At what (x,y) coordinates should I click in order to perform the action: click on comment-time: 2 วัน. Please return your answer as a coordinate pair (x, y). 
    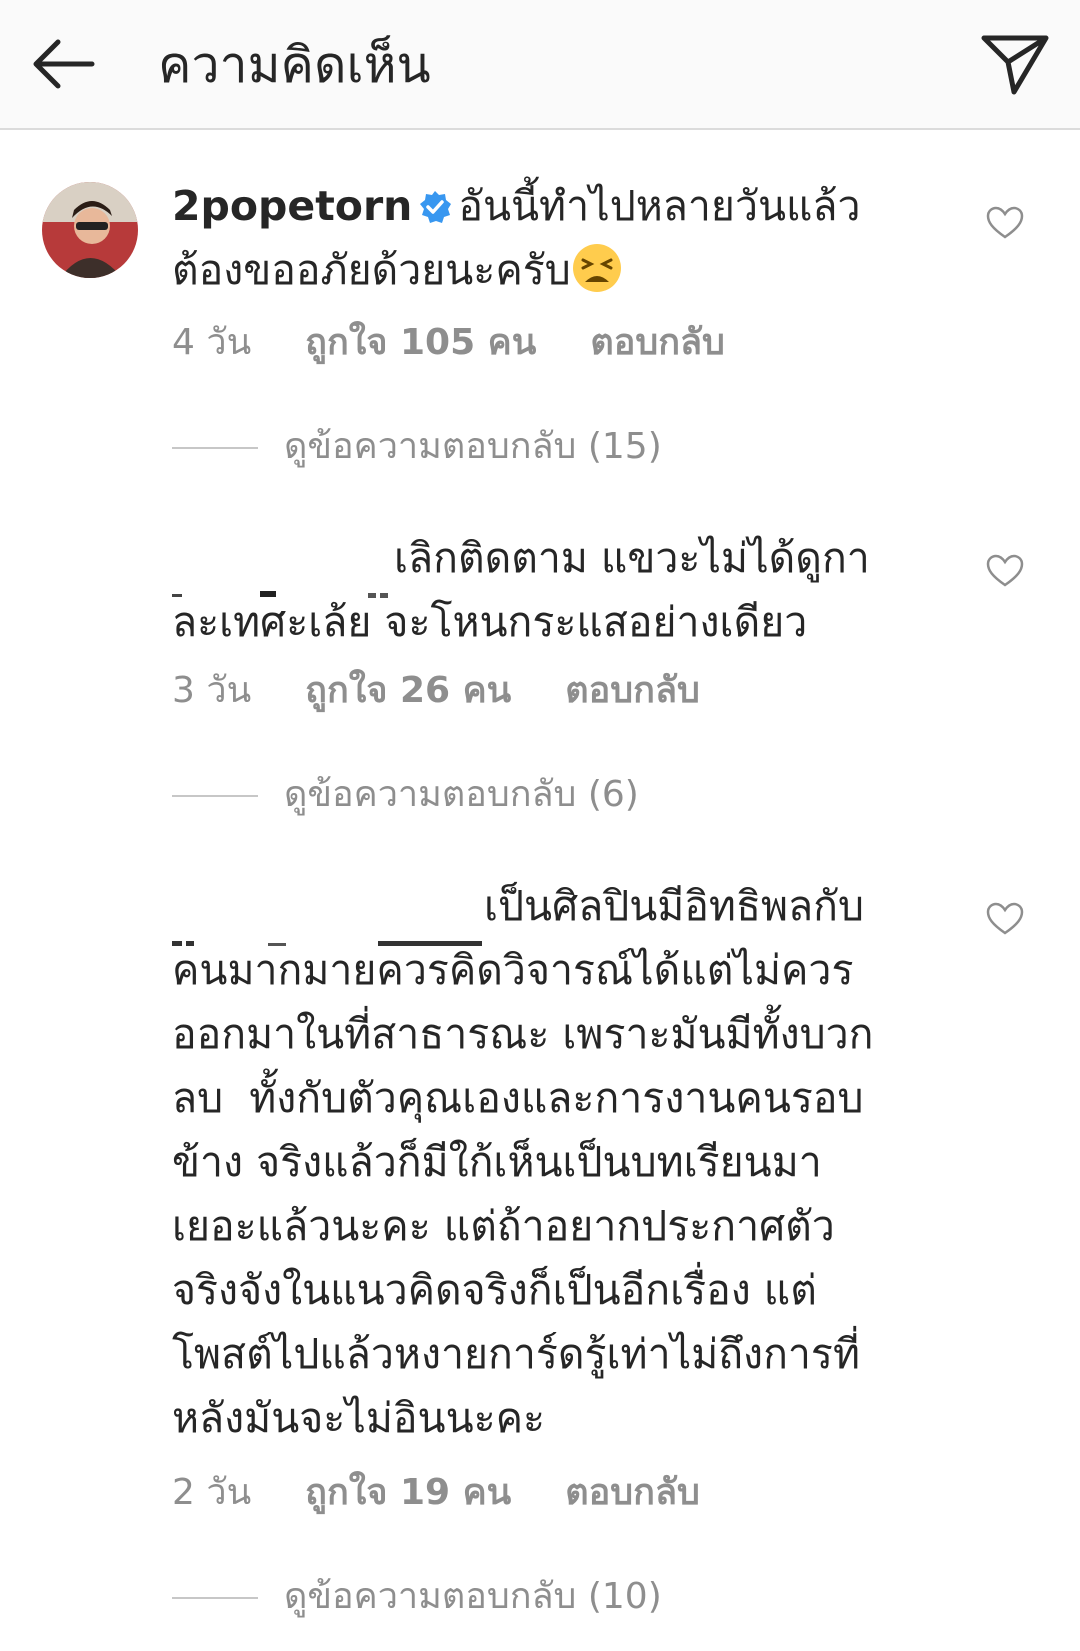
    Looking at the image, I should click on (212, 1492).